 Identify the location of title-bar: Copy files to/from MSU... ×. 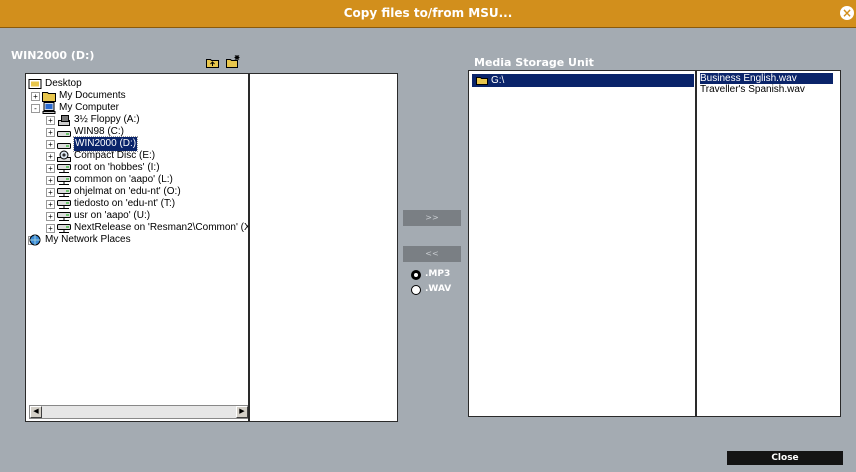
(428, 14).